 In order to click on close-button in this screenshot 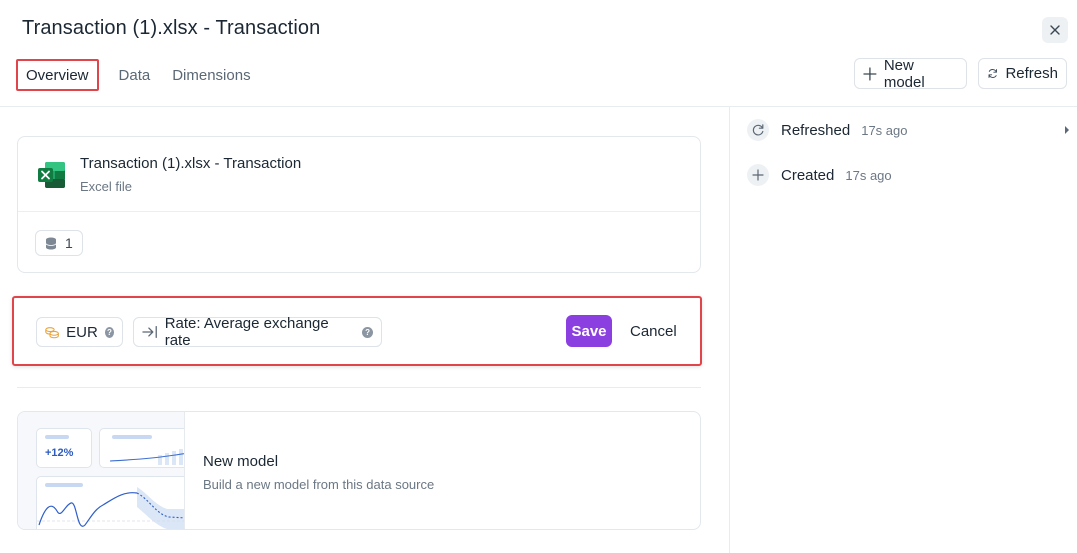, I will do `click(1055, 30)`.